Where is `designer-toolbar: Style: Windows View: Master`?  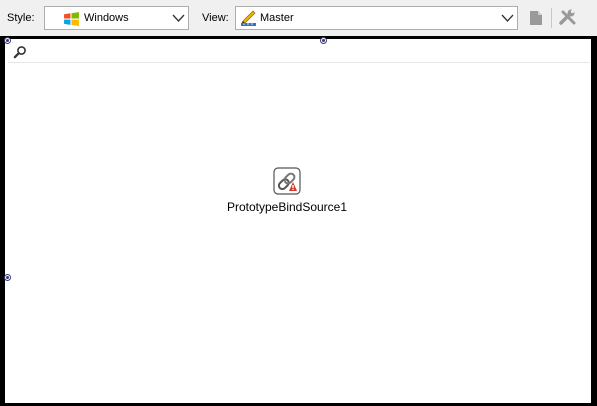 designer-toolbar: Style: Windows View: Master is located at coordinates (298, 18).